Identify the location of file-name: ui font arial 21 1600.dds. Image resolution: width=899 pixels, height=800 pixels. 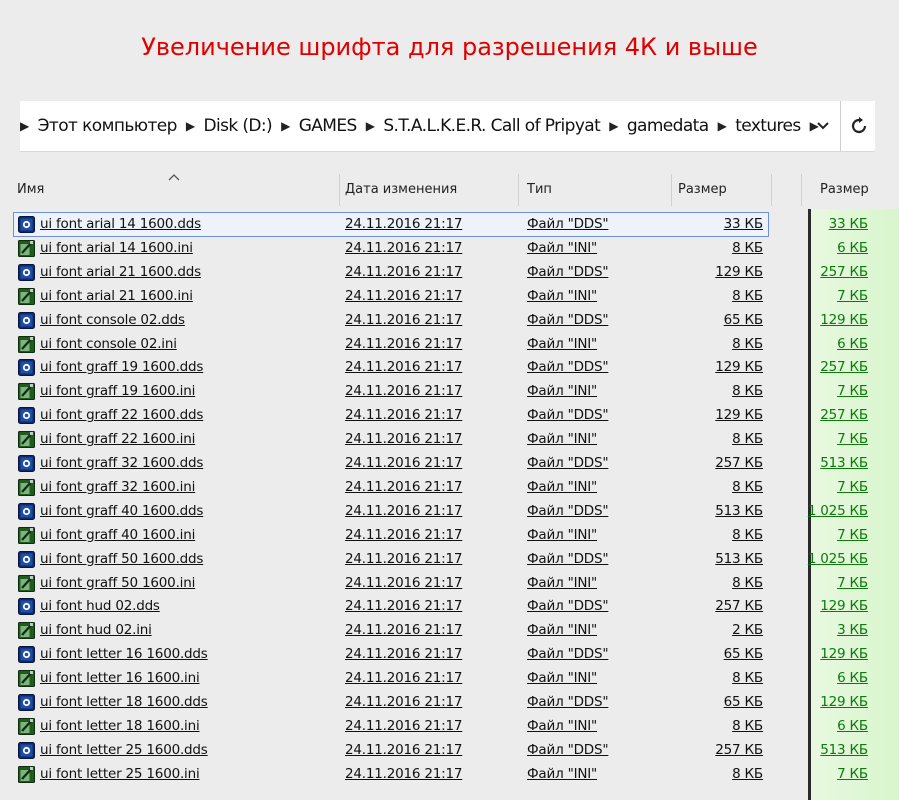
(120, 272).